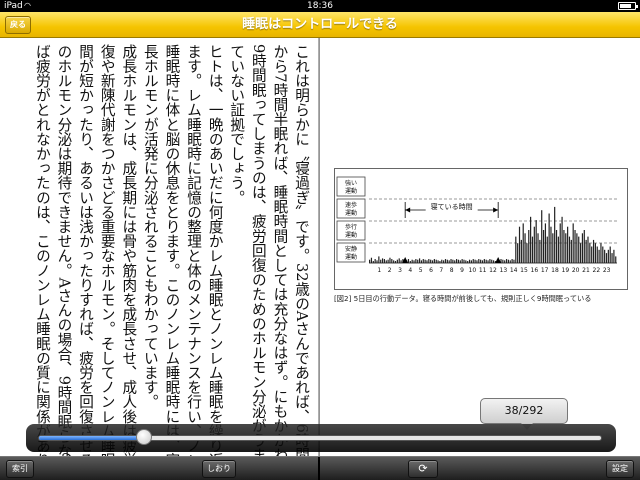  Describe the element at coordinates (301, 250) in the screenshot. I see `text-column: これは明らかに〝寝過ぎ〟です。32歳のAさんであれば、6時間半` at that location.